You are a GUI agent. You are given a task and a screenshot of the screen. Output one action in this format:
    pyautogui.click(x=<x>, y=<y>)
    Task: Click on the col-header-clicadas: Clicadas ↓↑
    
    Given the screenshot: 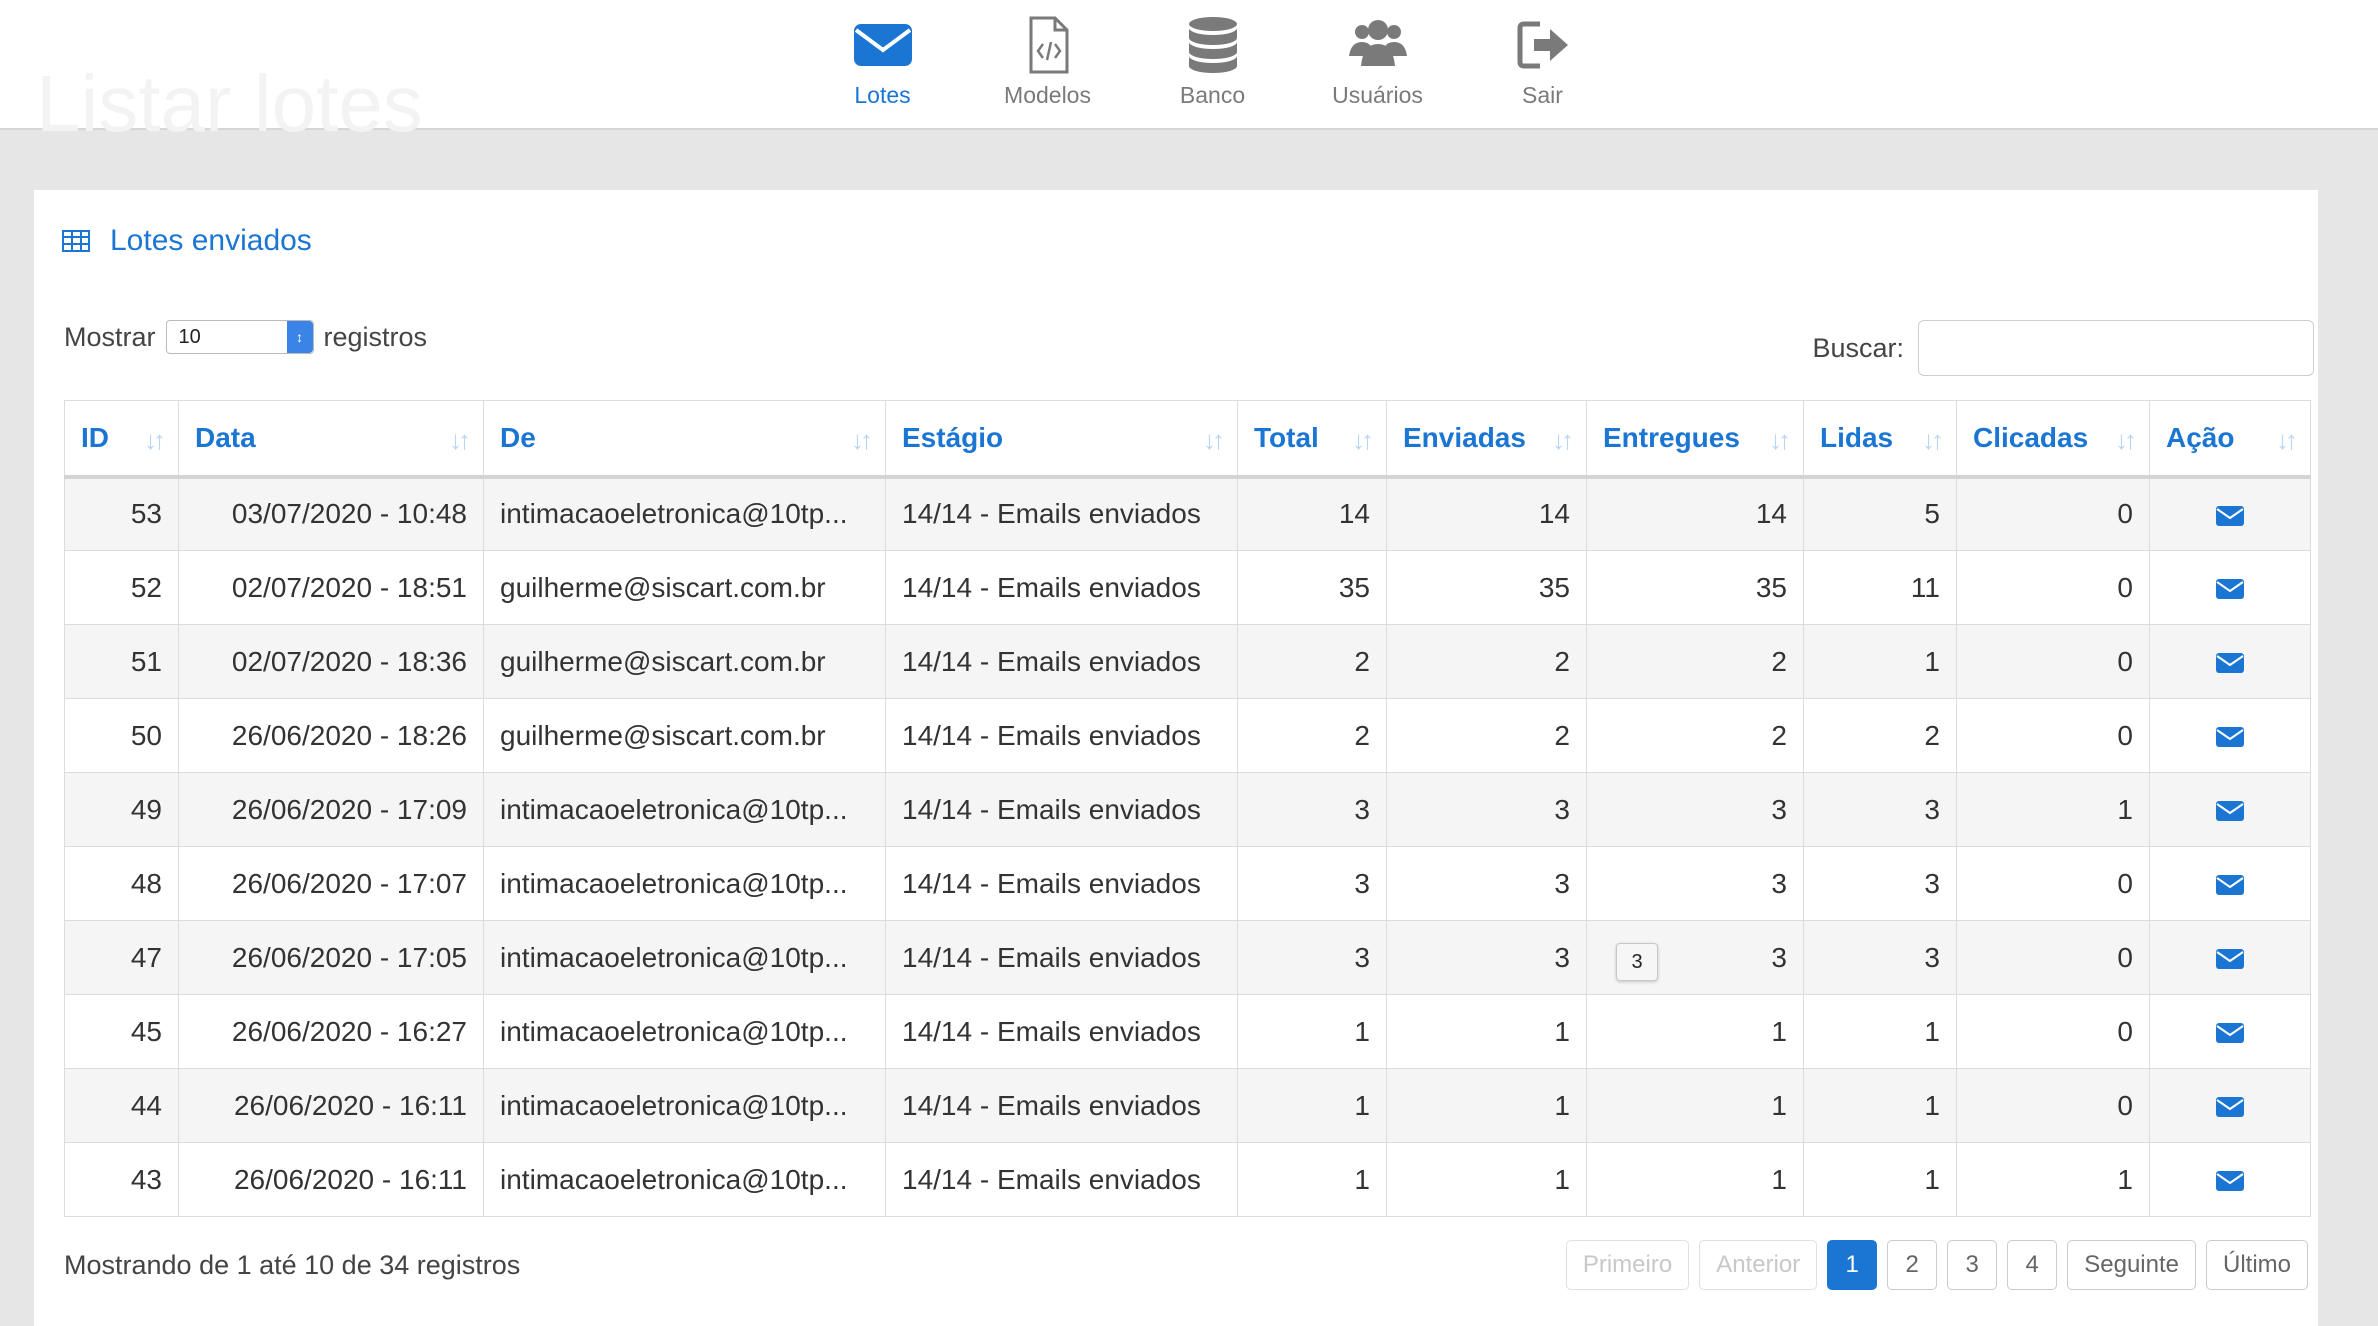 What is the action you would take?
    pyautogui.click(x=2053, y=439)
    